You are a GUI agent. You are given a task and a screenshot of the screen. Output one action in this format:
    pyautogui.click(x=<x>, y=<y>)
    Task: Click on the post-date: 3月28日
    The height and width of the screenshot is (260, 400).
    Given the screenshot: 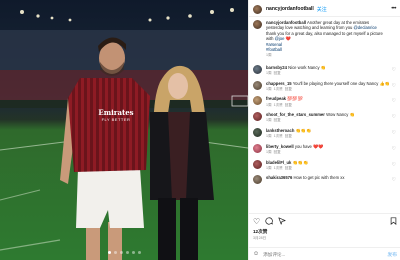 What is the action you would take?
    pyautogui.click(x=260, y=238)
    